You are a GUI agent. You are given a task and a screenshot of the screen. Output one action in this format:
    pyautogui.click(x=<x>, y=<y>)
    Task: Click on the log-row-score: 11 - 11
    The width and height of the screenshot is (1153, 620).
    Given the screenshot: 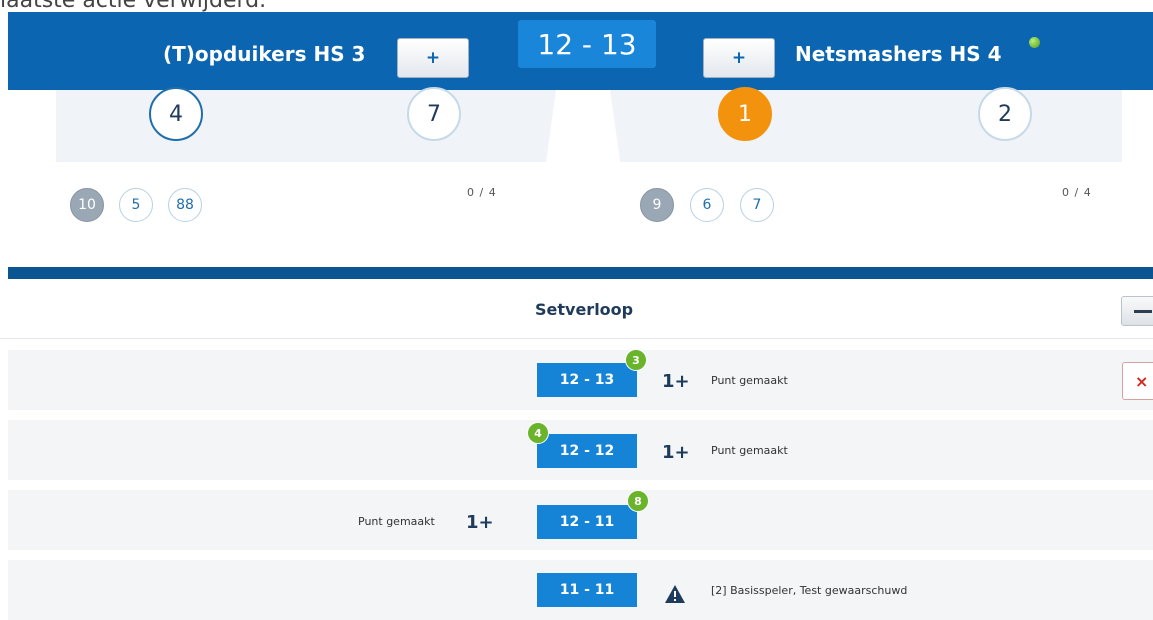 What is the action you would take?
    pyautogui.click(x=587, y=590)
    